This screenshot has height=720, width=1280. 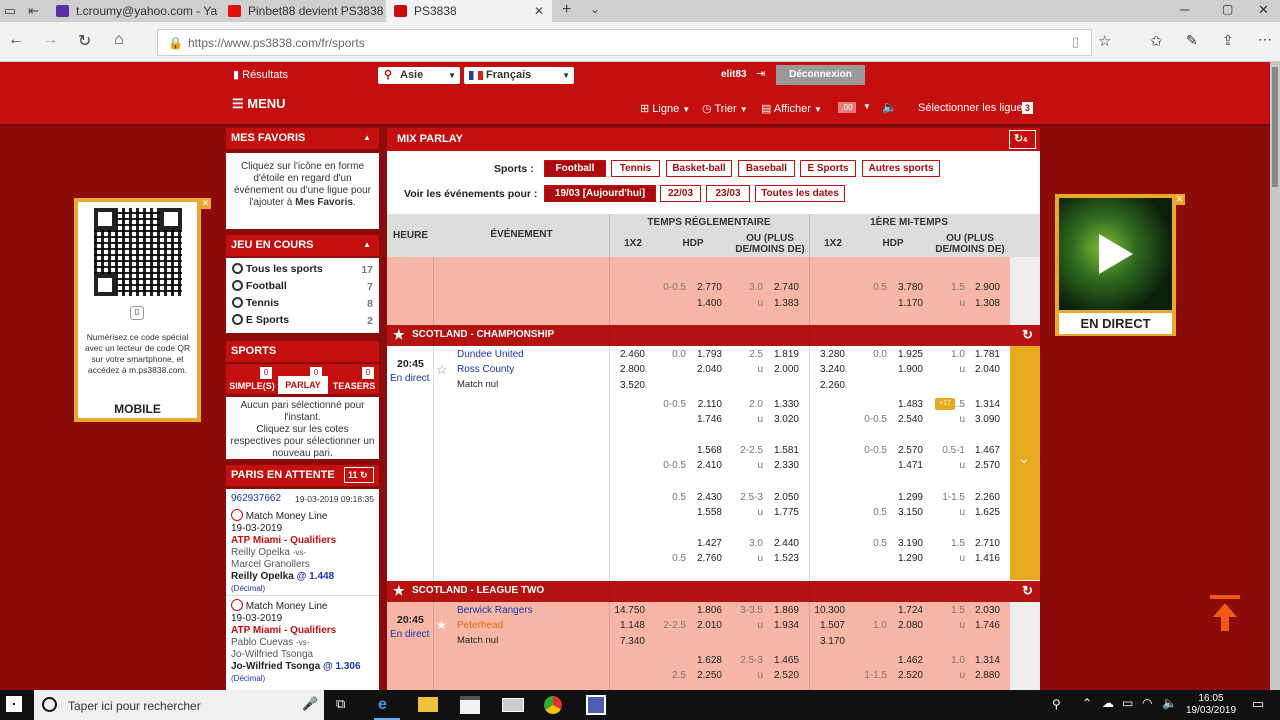 What do you see at coordinates (945, 404) in the screenshot?
I see `more-markets-badge: +17` at bounding box center [945, 404].